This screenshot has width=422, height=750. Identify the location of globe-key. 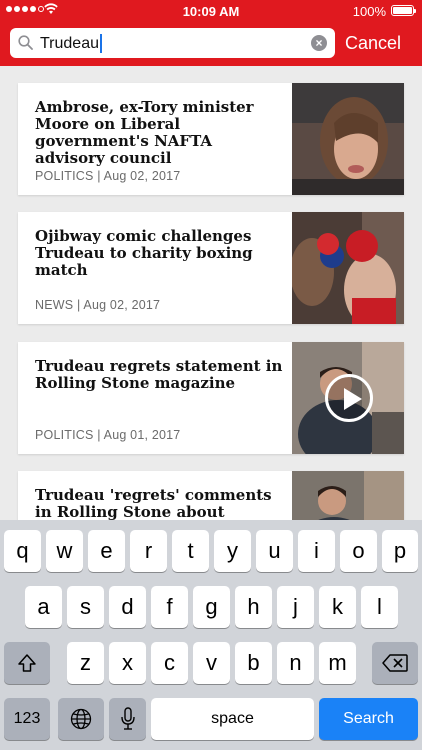
(81, 719).